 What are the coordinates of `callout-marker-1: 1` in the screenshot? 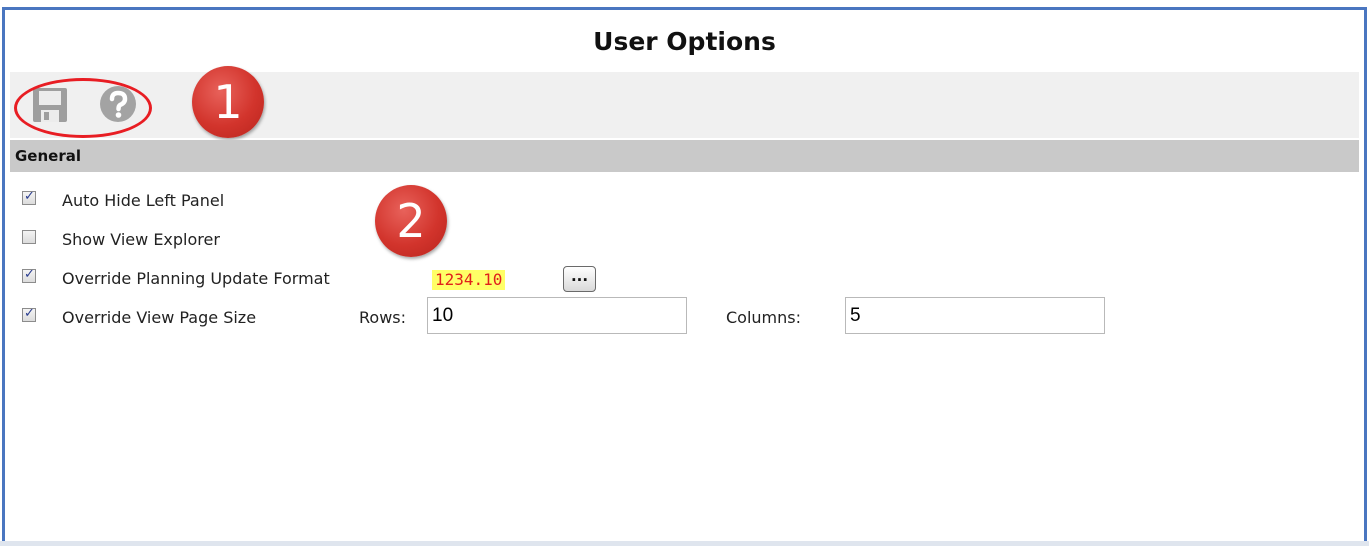 It's located at (228, 102).